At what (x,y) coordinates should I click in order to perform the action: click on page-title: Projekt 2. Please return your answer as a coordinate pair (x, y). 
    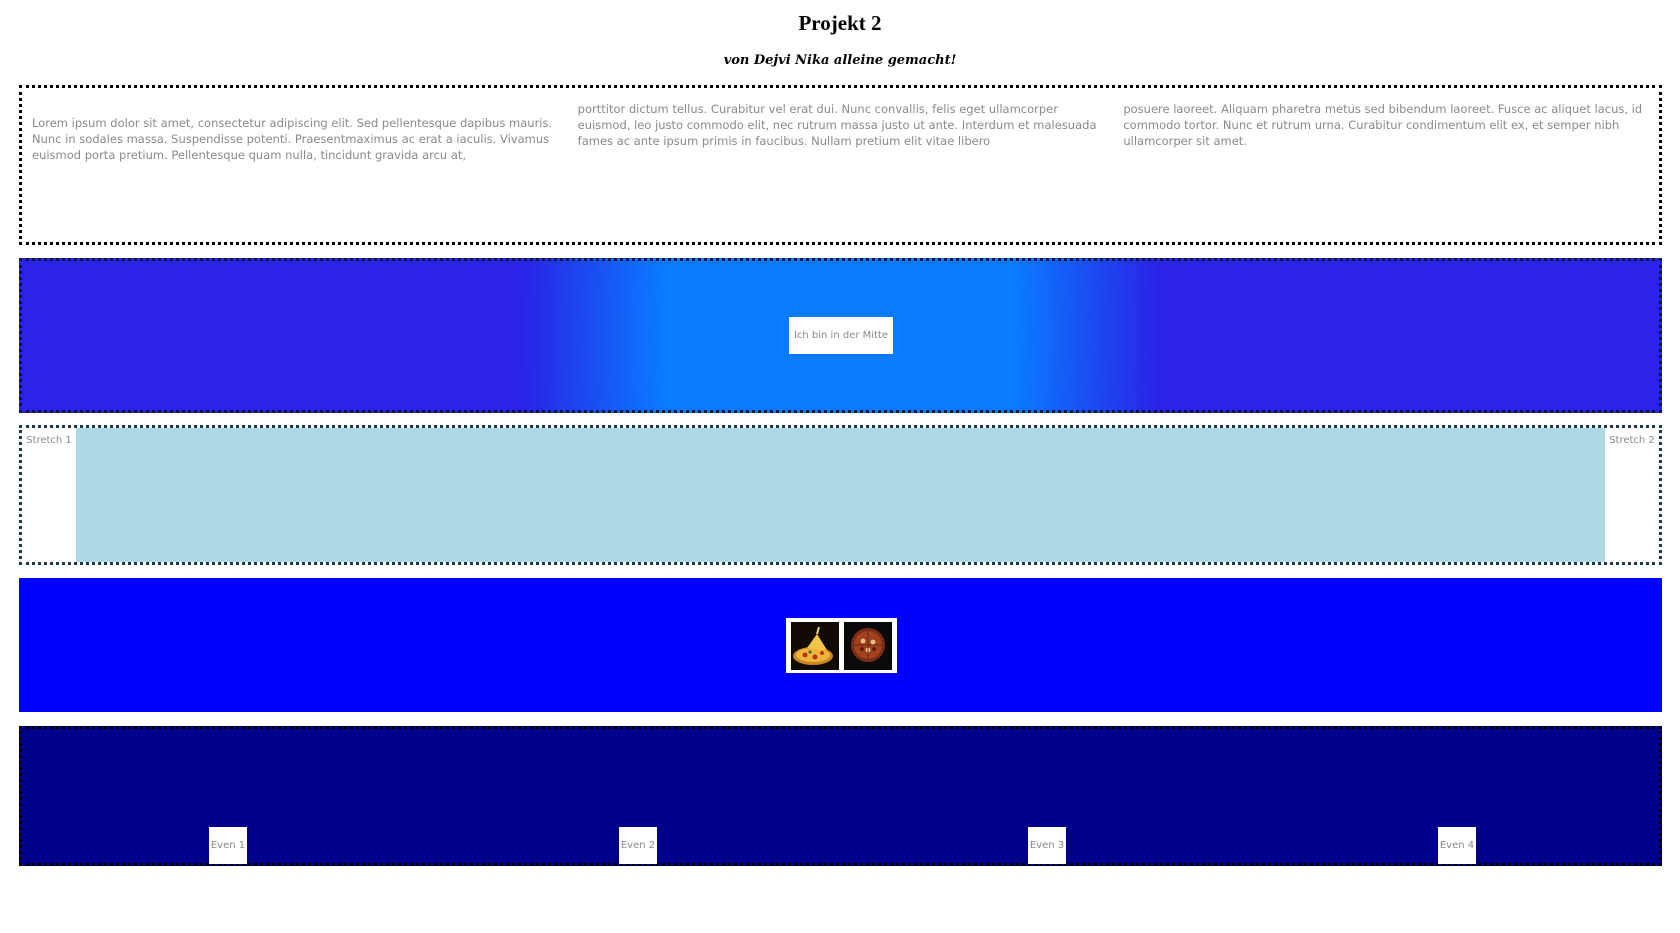
    Looking at the image, I should click on (840, 23).